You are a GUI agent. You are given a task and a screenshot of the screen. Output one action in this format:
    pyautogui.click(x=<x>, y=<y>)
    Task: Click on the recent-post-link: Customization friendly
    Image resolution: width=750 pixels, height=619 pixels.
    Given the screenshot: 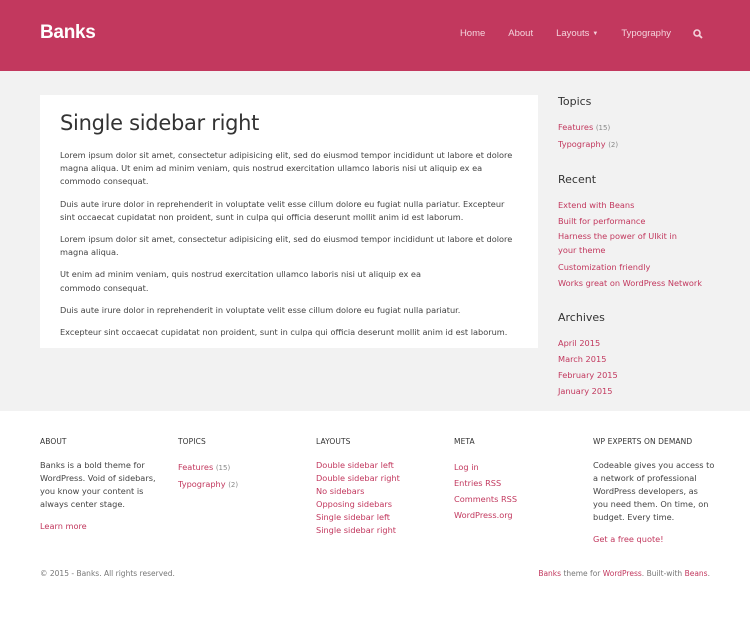 What is the action you would take?
    pyautogui.click(x=643, y=267)
    